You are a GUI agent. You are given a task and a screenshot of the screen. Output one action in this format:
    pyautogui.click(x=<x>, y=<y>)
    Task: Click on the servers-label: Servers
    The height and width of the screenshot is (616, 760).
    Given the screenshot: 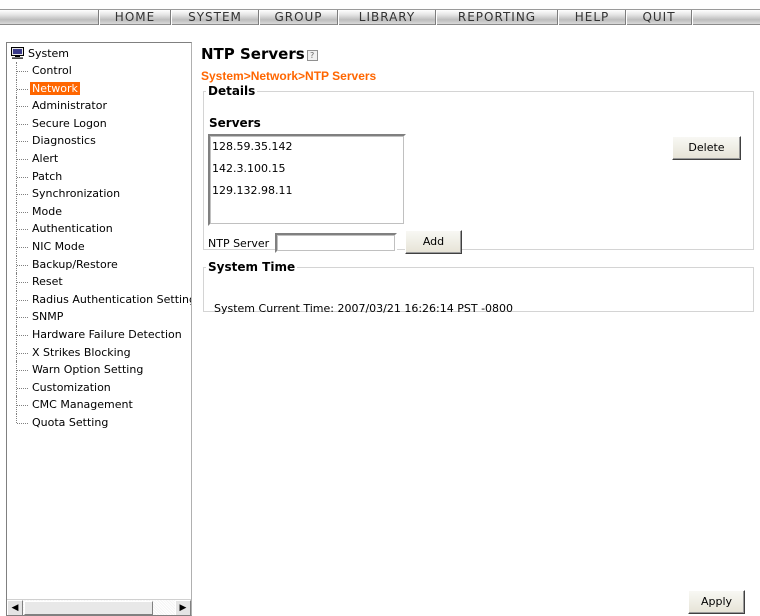 What is the action you would take?
    pyautogui.click(x=235, y=123)
    